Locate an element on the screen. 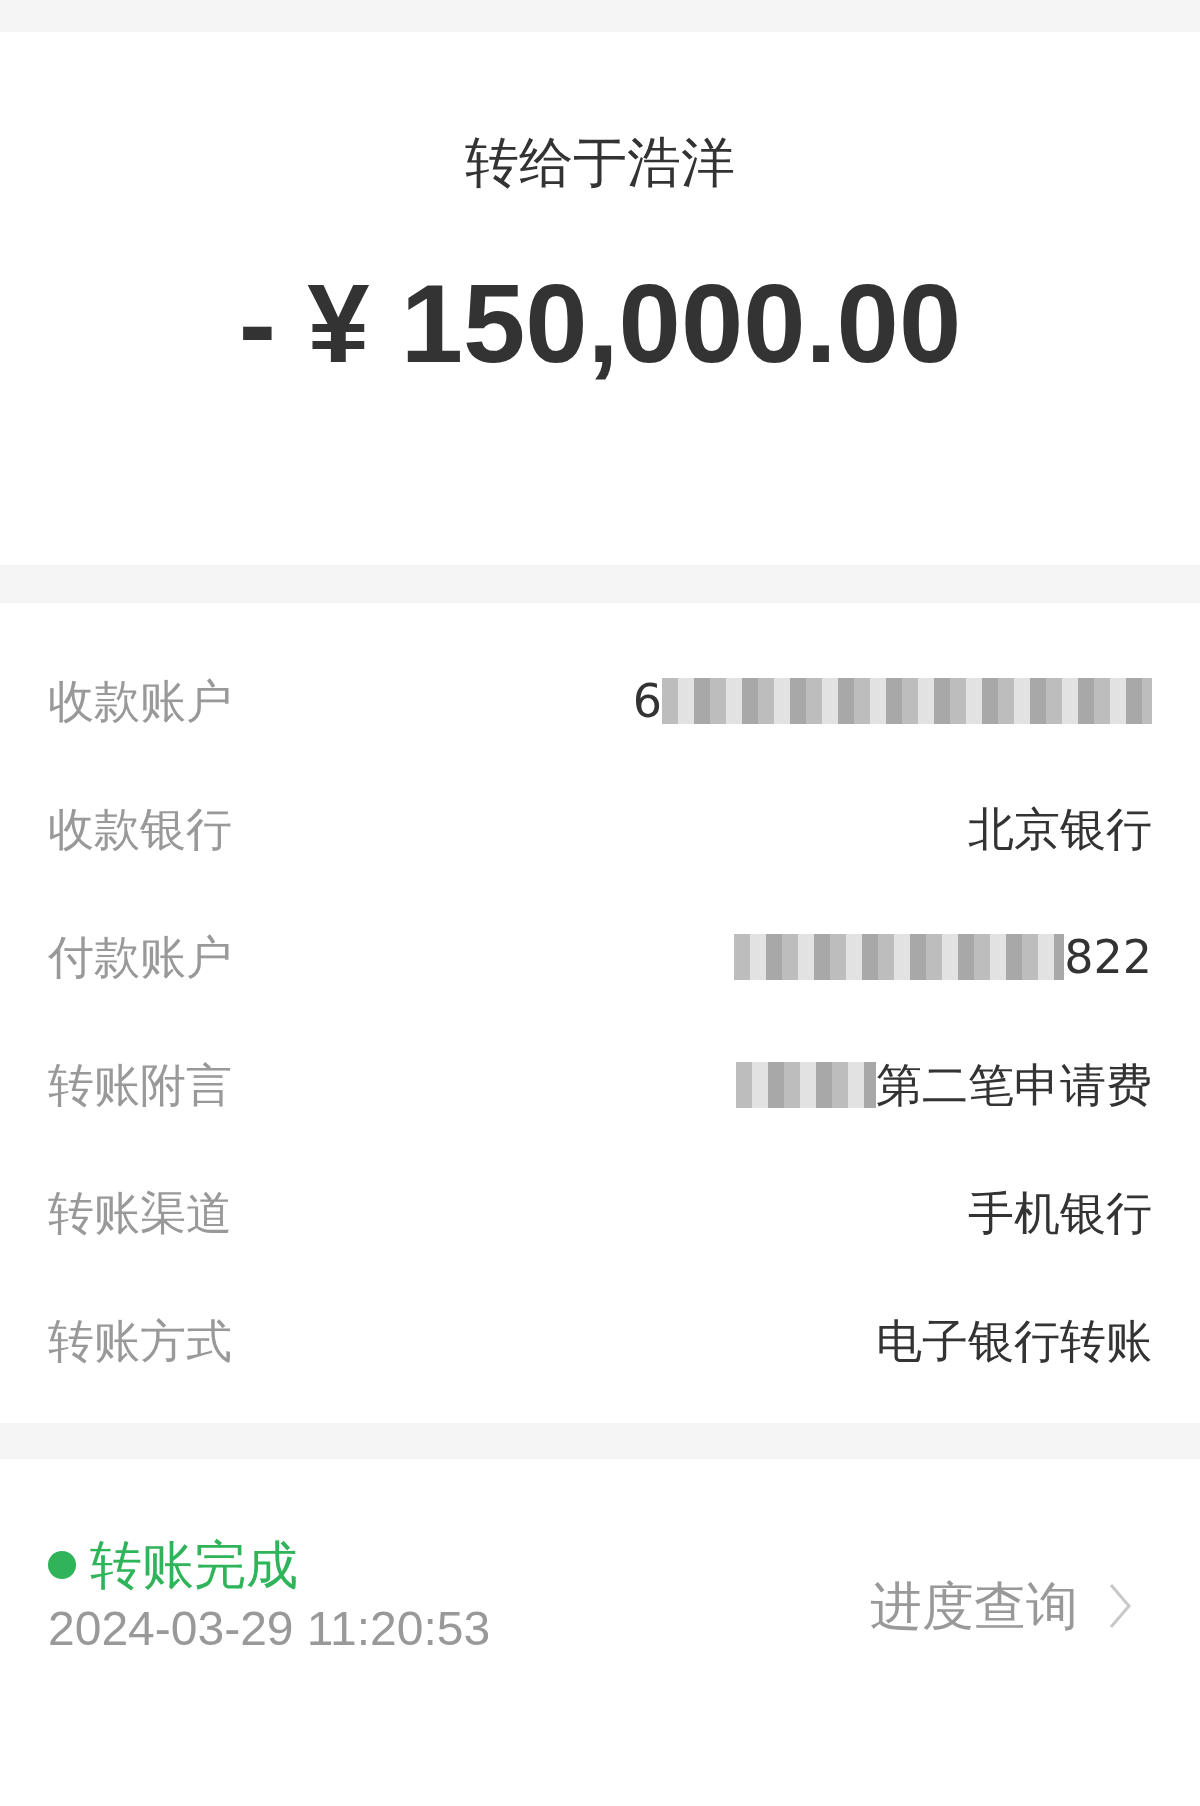 Image resolution: width=1200 pixels, height=1806 pixels. detail-value: 手机银行 is located at coordinates (1060, 1213).